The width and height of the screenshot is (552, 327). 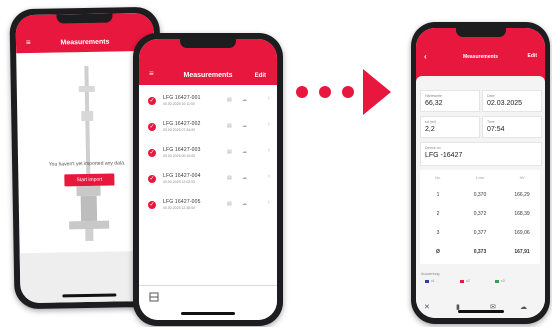 What do you see at coordinates (179, 130) in the screenshot?
I see `measurement-date: 00.00.2025 07:34:00` at bounding box center [179, 130].